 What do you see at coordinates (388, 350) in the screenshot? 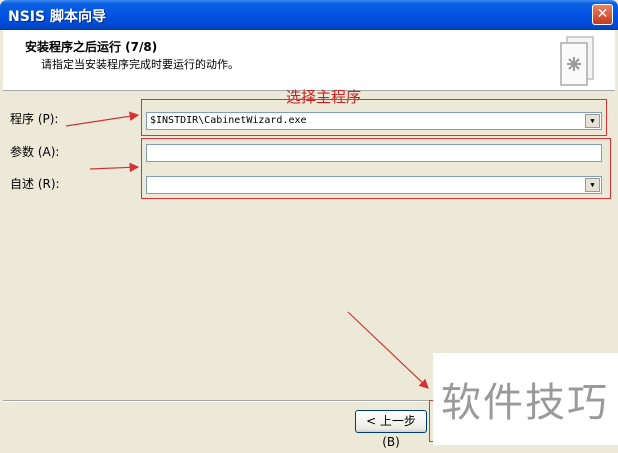
I see `arrow-to-next` at bounding box center [388, 350].